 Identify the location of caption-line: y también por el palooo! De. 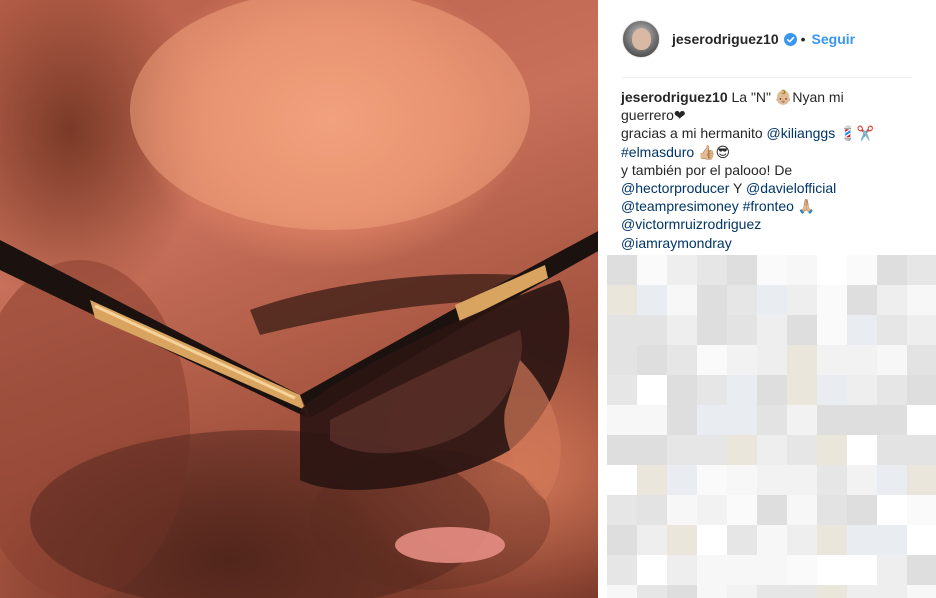
(771, 170).